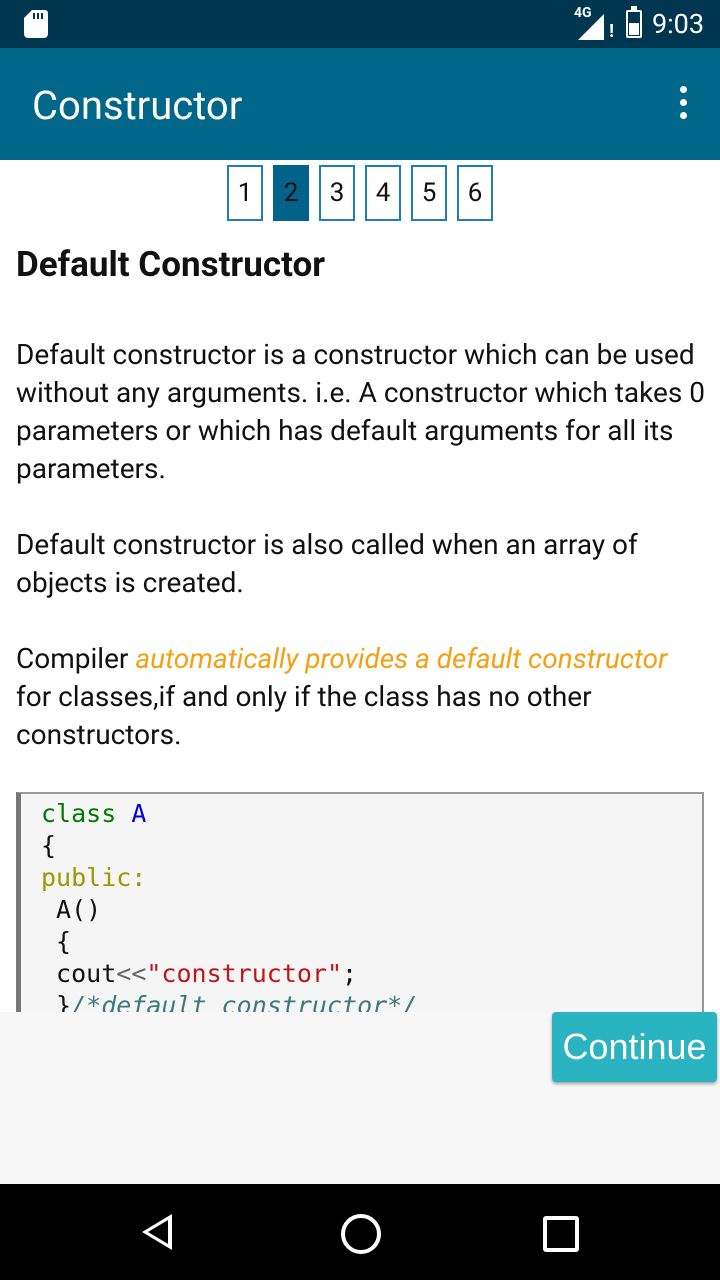 The width and height of the screenshot is (720, 1280). I want to click on compiler-text-prefix: Compiler, so click(76, 658).